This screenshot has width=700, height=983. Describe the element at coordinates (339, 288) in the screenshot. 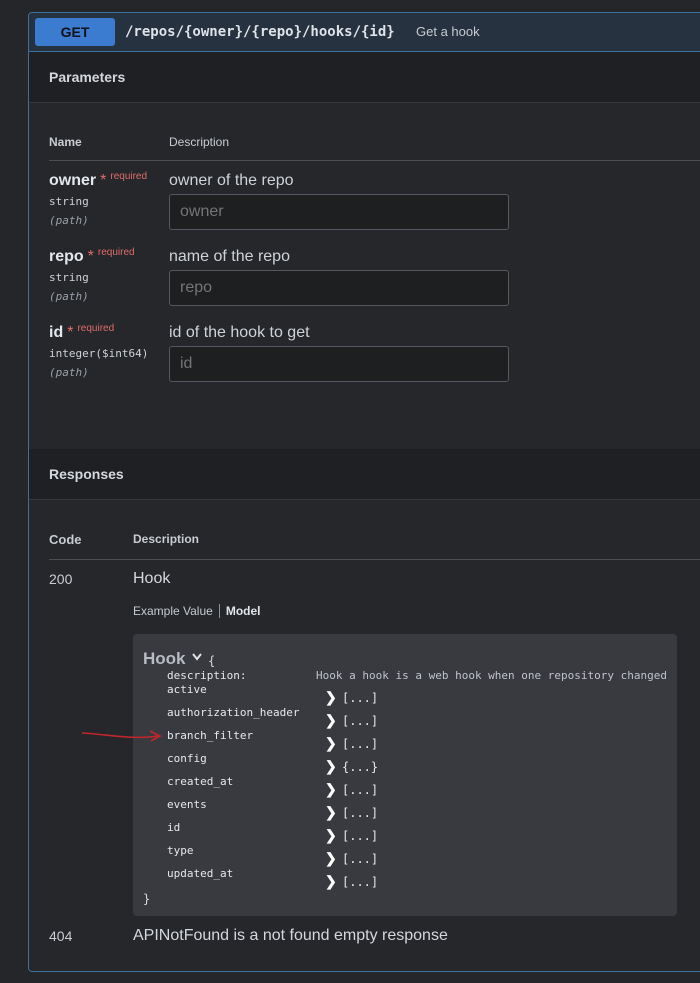

I see `repo-input` at that location.